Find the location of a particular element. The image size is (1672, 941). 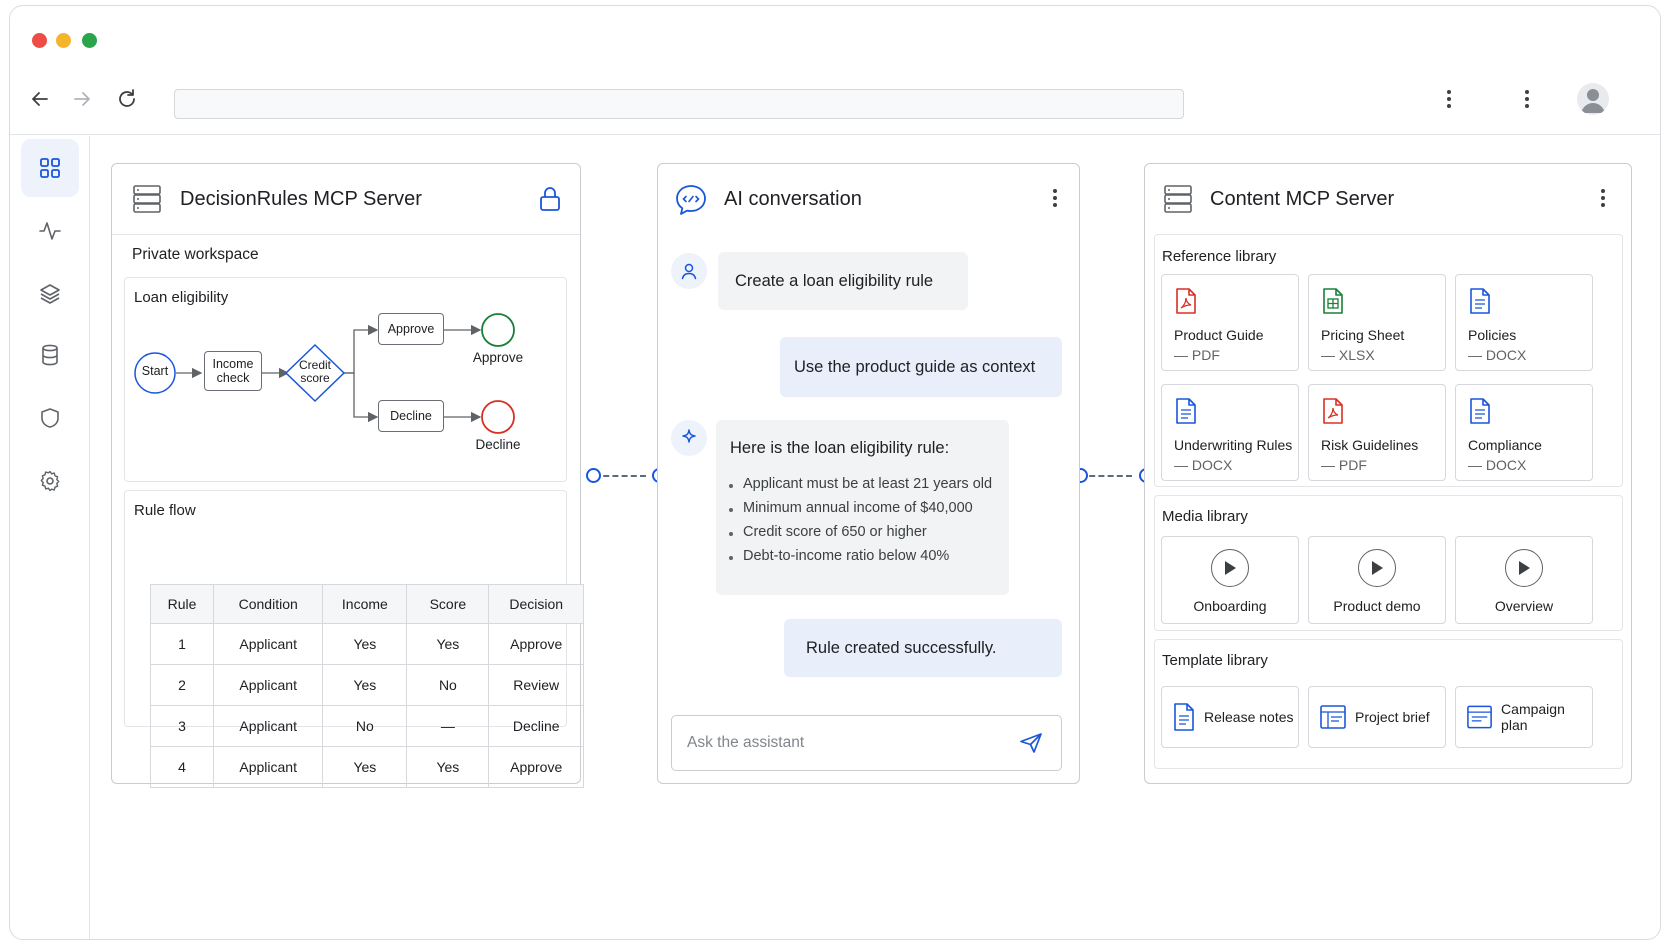

connector-line is located at coordinates (620, 476).